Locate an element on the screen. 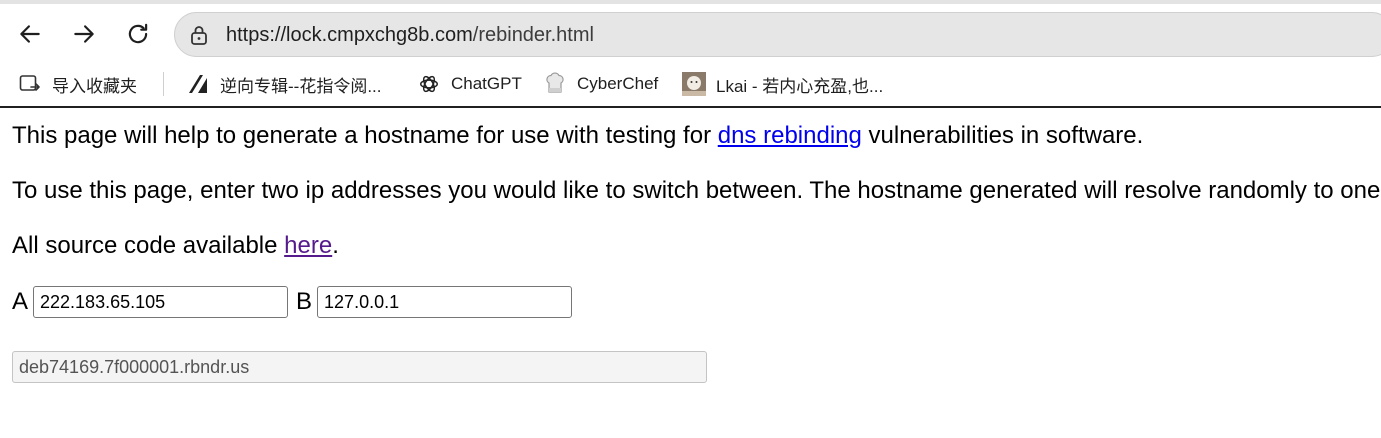 This screenshot has width=1381, height=438. import-bookmarks-icon is located at coordinates (30, 84).